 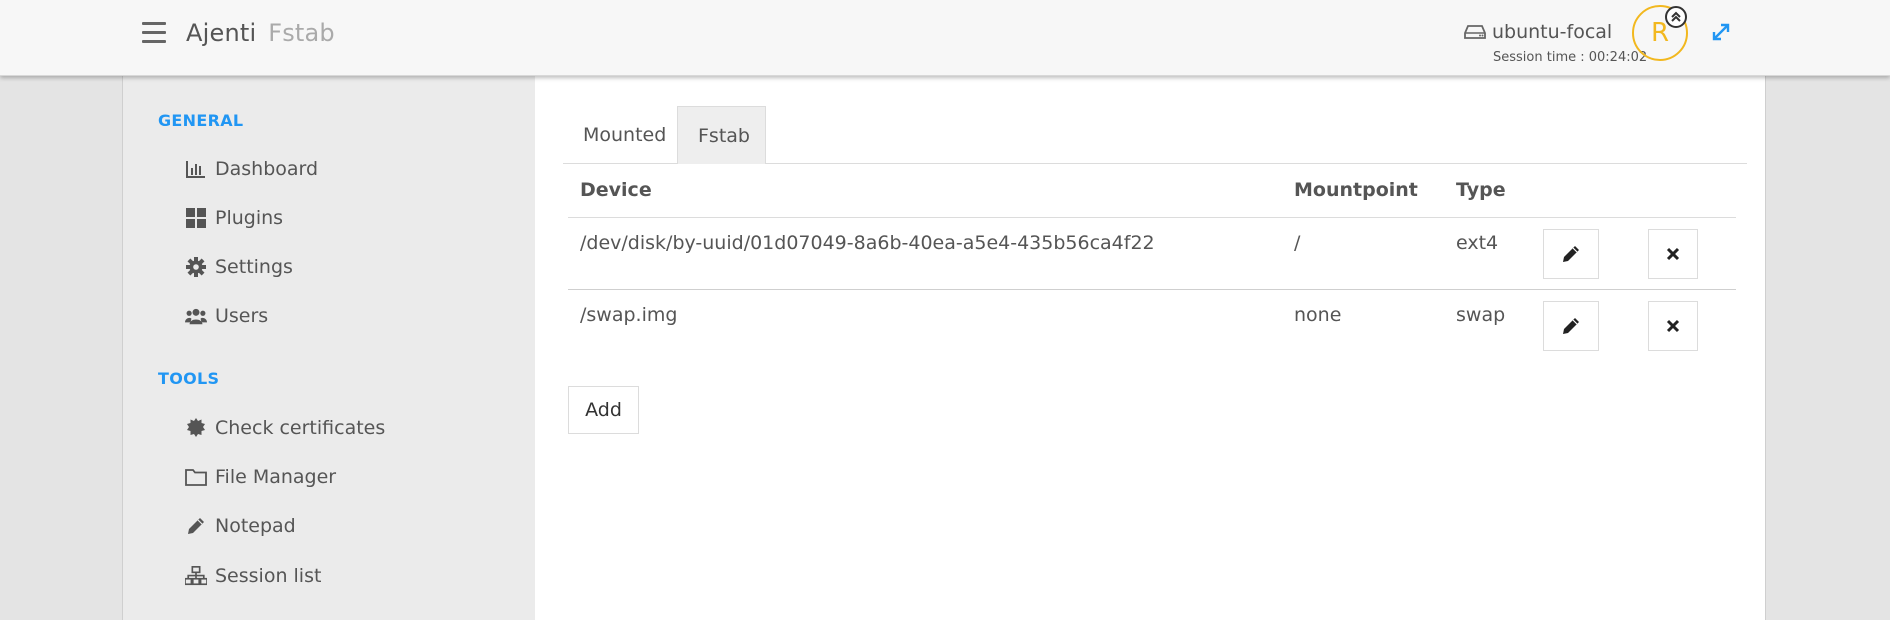 What do you see at coordinates (1721, 32) in the screenshot?
I see `expand-icon` at bounding box center [1721, 32].